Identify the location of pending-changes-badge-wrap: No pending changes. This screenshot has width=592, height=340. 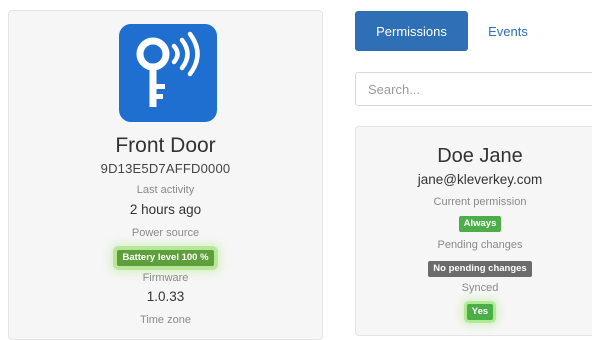
(474, 267).